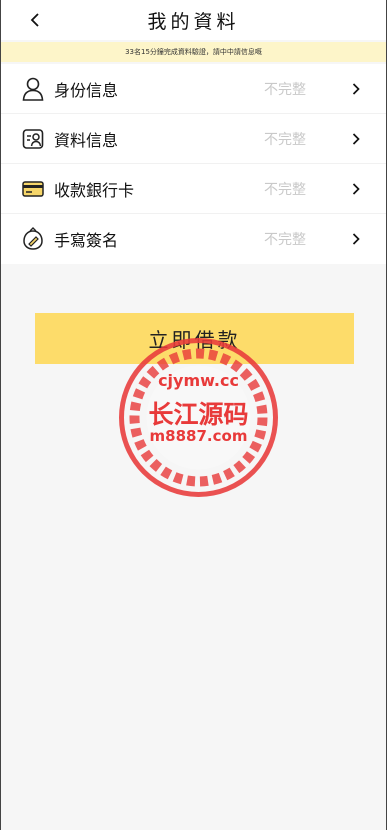 Image resolution: width=387 pixels, height=830 pixels. What do you see at coordinates (193, 239) in the screenshot?
I see `row-signature: 手寫簽名 不完整` at bounding box center [193, 239].